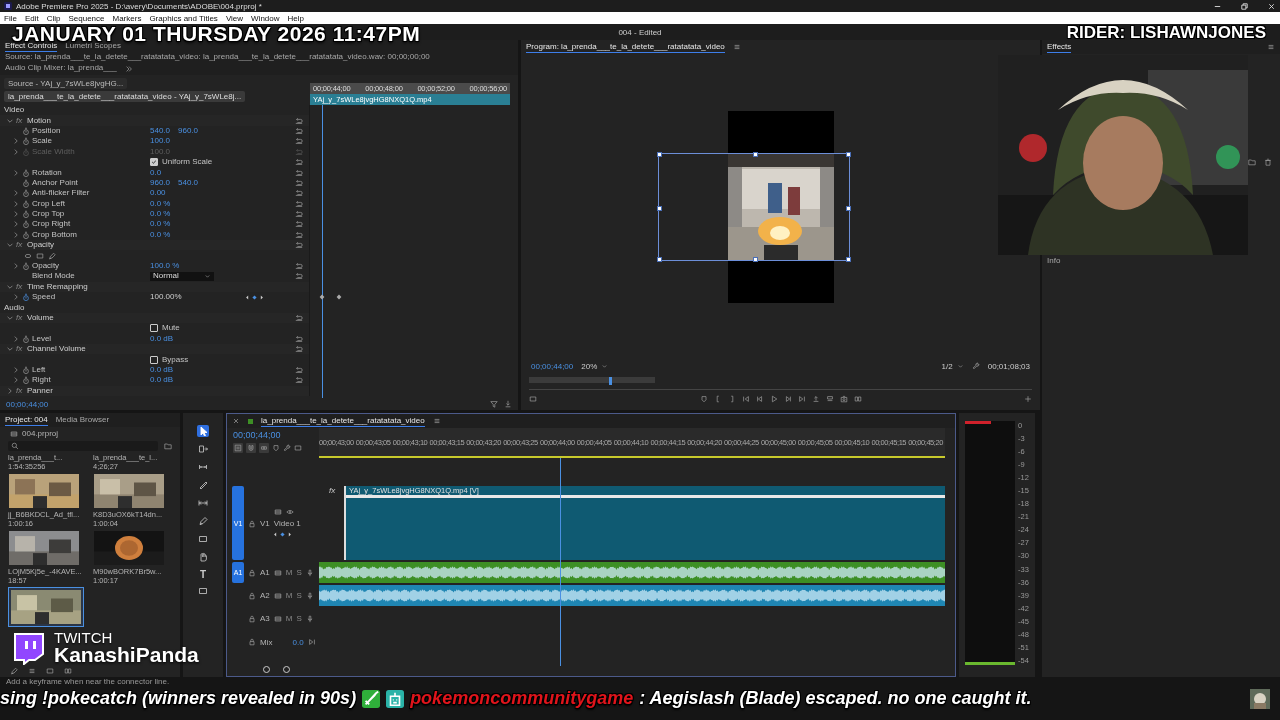 This screenshot has height=720, width=1280. Describe the element at coordinates (632, 443) in the screenshot. I see `time-ruler` at that location.